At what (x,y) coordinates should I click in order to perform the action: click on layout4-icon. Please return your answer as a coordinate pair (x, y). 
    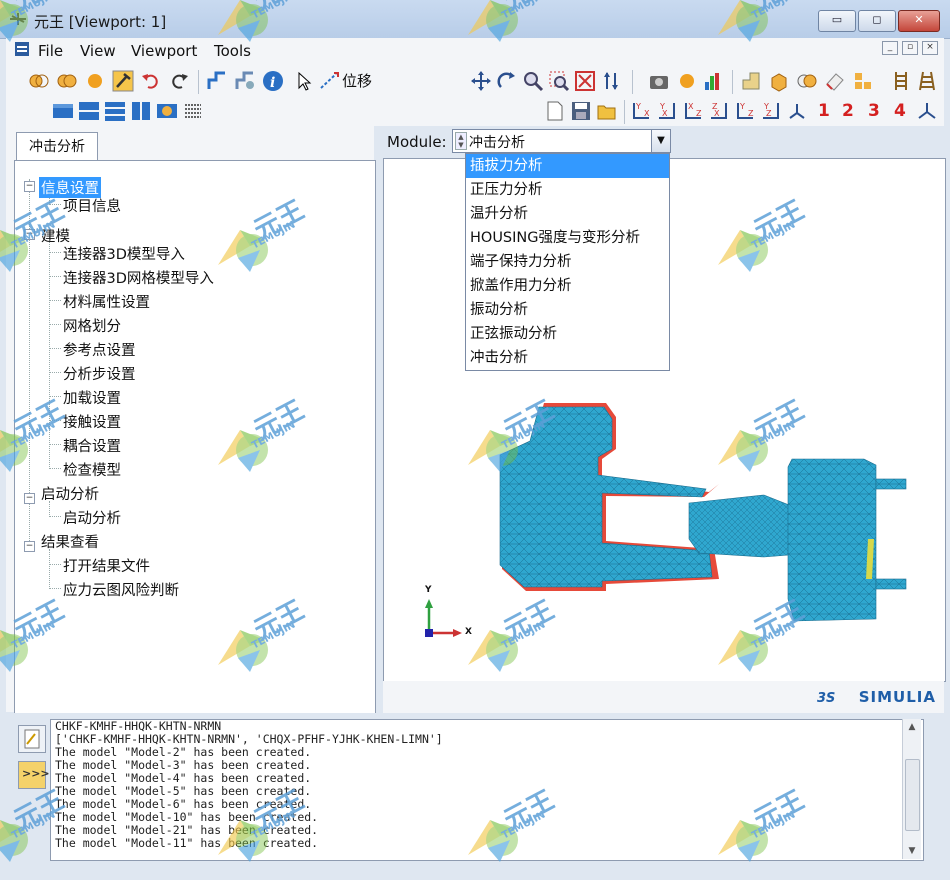
    Looking at the image, I should click on (141, 111).